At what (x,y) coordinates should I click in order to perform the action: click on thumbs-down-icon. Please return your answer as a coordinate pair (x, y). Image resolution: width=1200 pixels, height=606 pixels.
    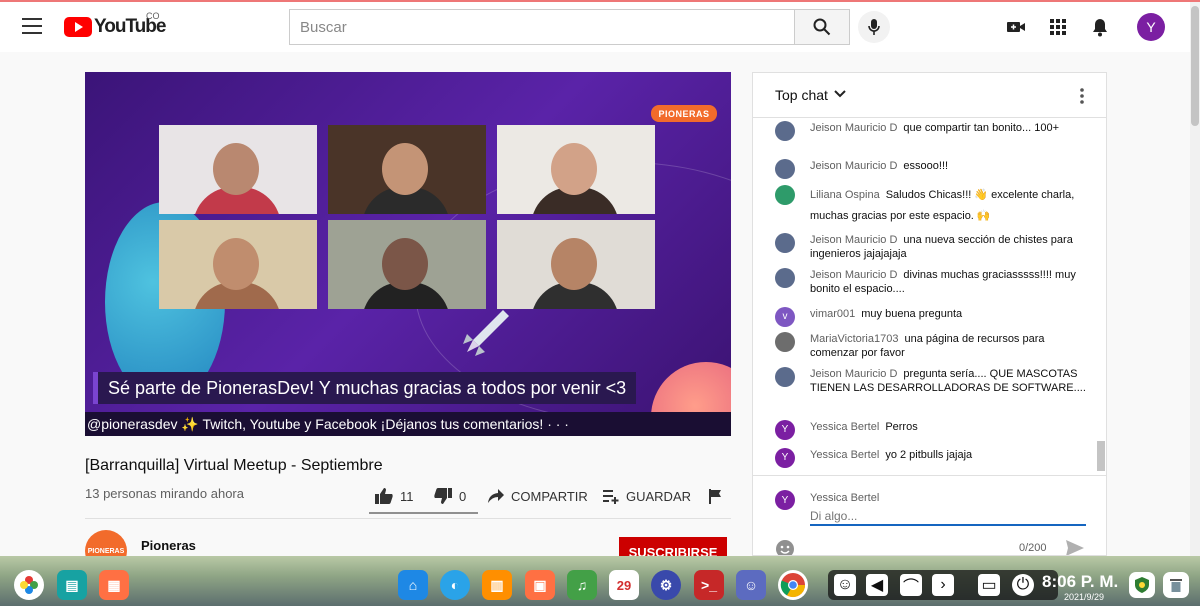
    Looking at the image, I should click on (443, 496).